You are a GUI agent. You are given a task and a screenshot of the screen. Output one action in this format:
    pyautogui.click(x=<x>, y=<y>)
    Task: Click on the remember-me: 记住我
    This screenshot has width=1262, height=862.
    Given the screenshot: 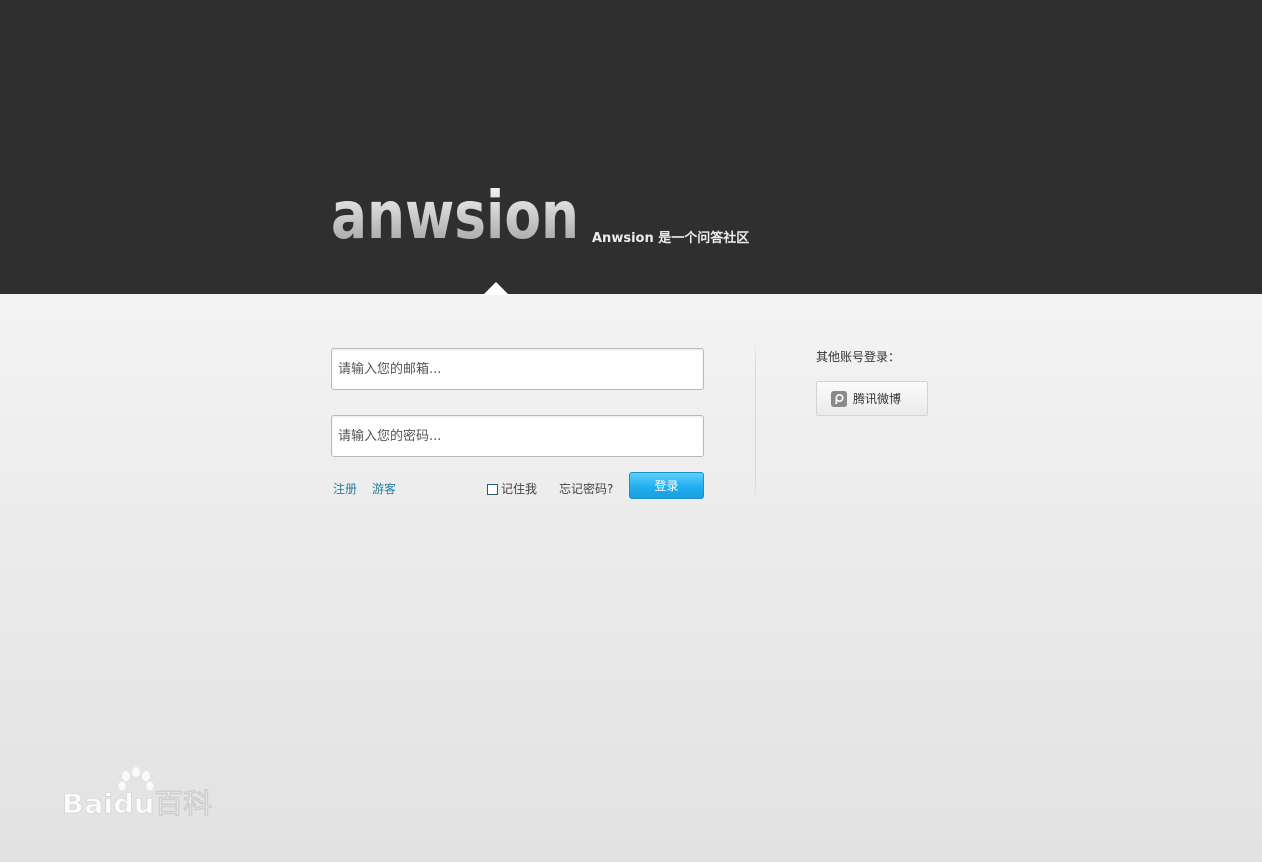 What is the action you would take?
    pyautogui.click(x=512, y=488)
    